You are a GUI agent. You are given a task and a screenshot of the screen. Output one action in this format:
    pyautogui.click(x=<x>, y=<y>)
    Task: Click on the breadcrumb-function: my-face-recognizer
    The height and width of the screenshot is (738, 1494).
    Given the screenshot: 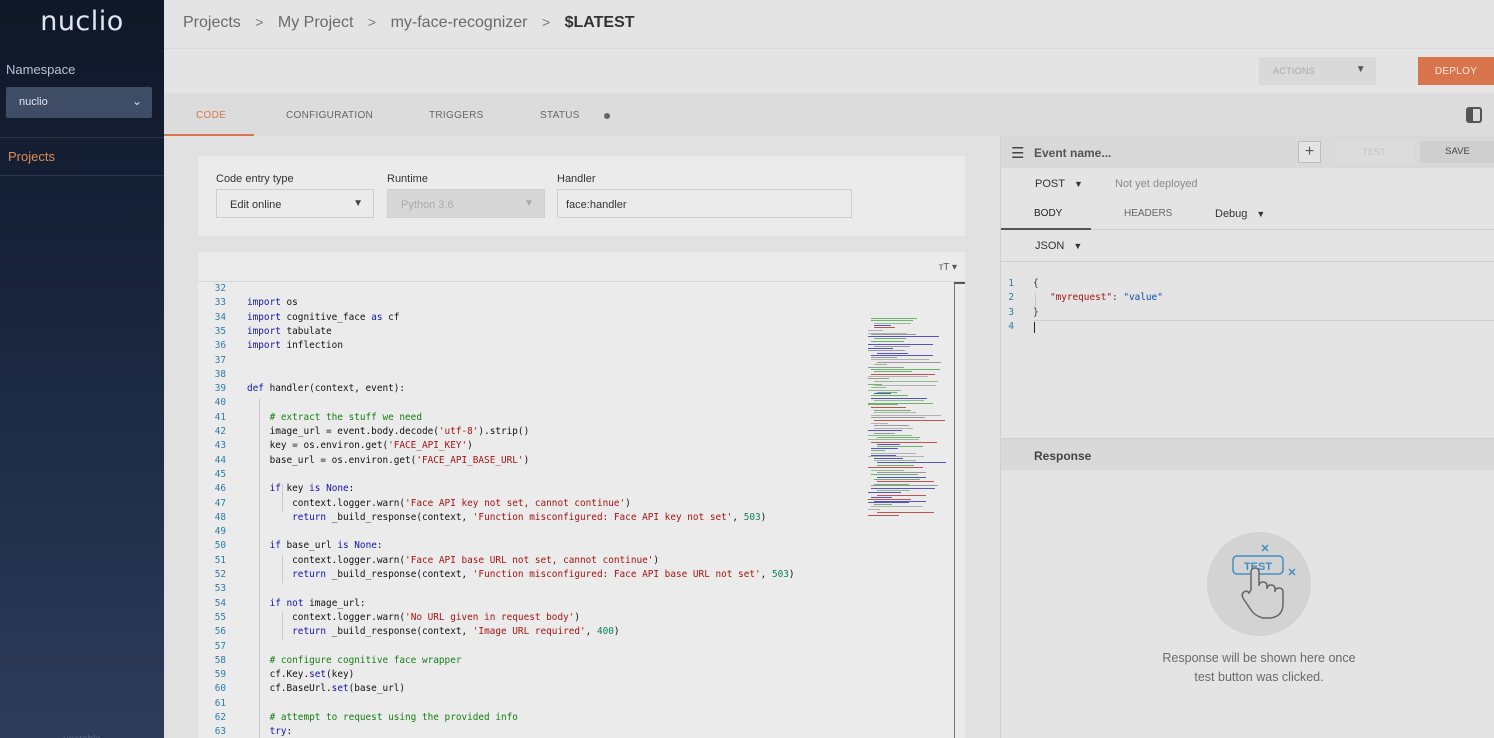 What is the action you would take?
    pyautogui.click(x=459, y=23)
    